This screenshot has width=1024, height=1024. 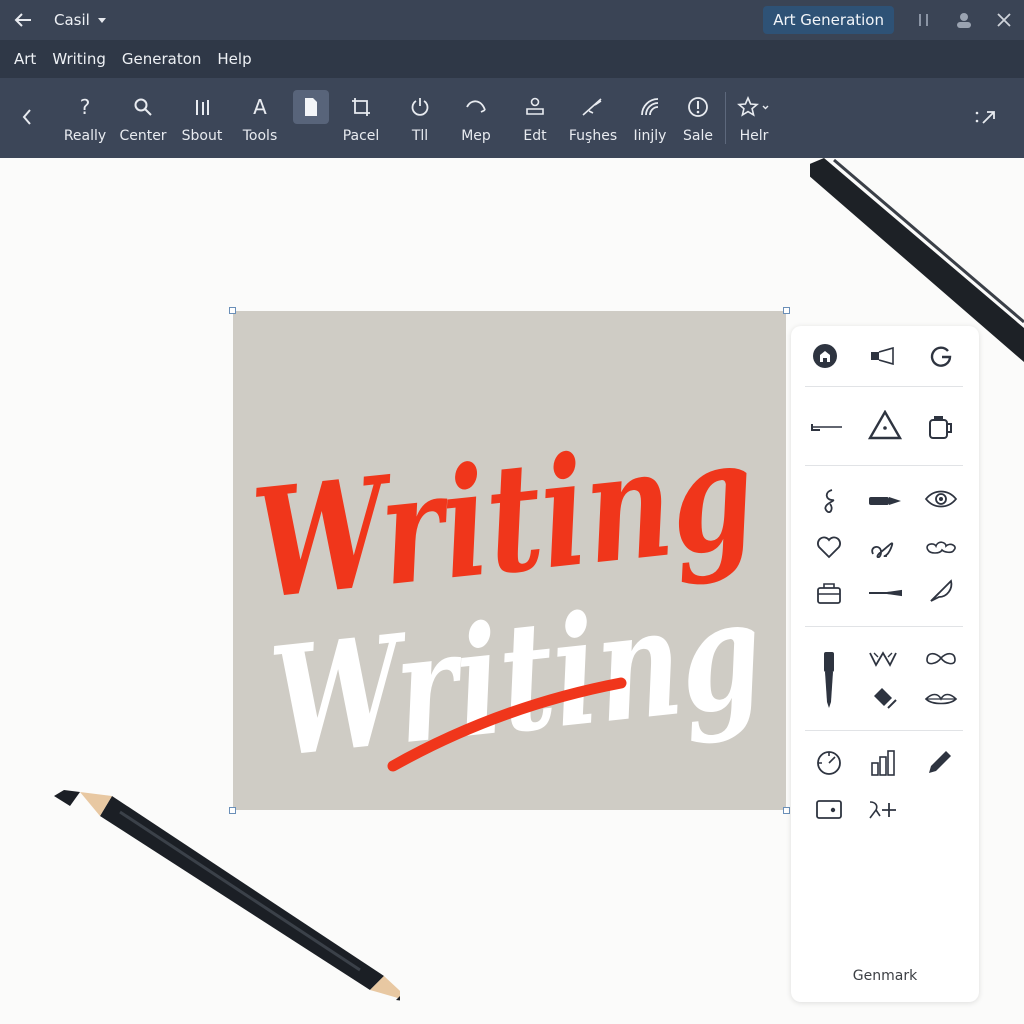 What do you see at coordinates (885, 501) in the screenshot?
I see `marker-icon` at bounding box center [885, 501].